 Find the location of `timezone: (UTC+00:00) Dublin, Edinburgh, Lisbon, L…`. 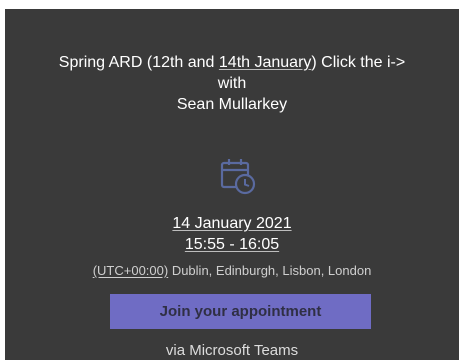

timezone: (UTC+00:00) Dublin, Edinburgh, Lisbon, L… is located at coordinates (232, 271).